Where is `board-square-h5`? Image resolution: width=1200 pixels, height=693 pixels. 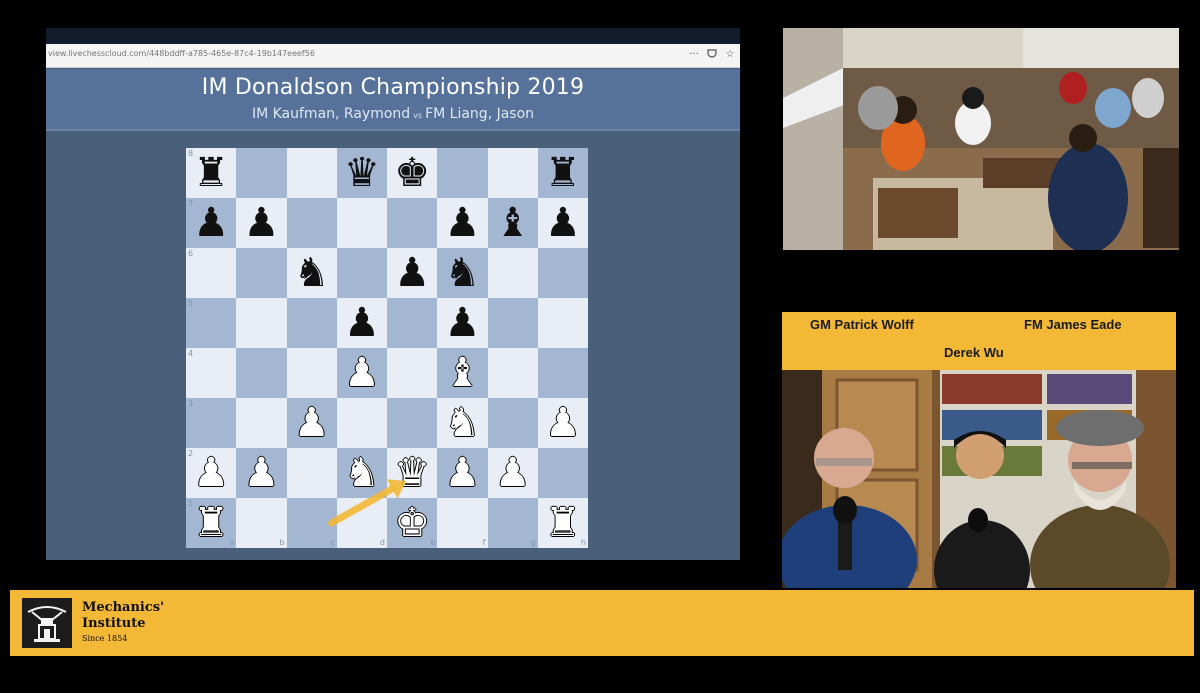
board-square-h5 is located at coordinates (562, 323).